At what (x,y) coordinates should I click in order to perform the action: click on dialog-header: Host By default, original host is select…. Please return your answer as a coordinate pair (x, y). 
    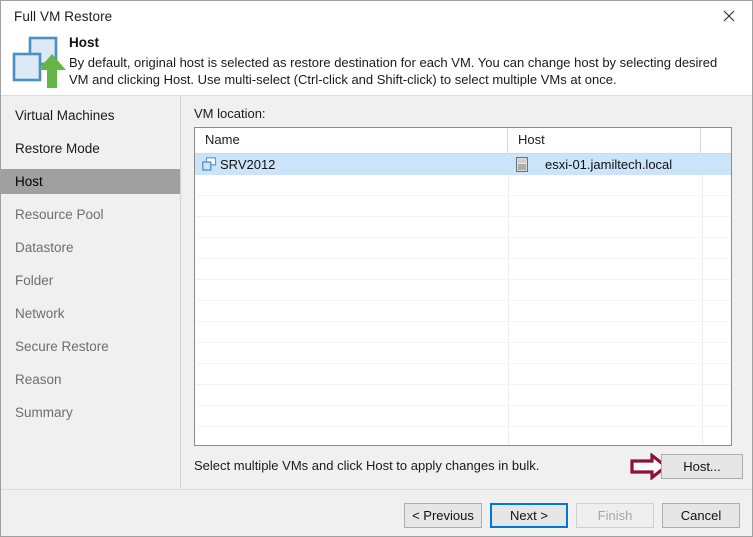
    Looking at the image, I should click on (376, 64).